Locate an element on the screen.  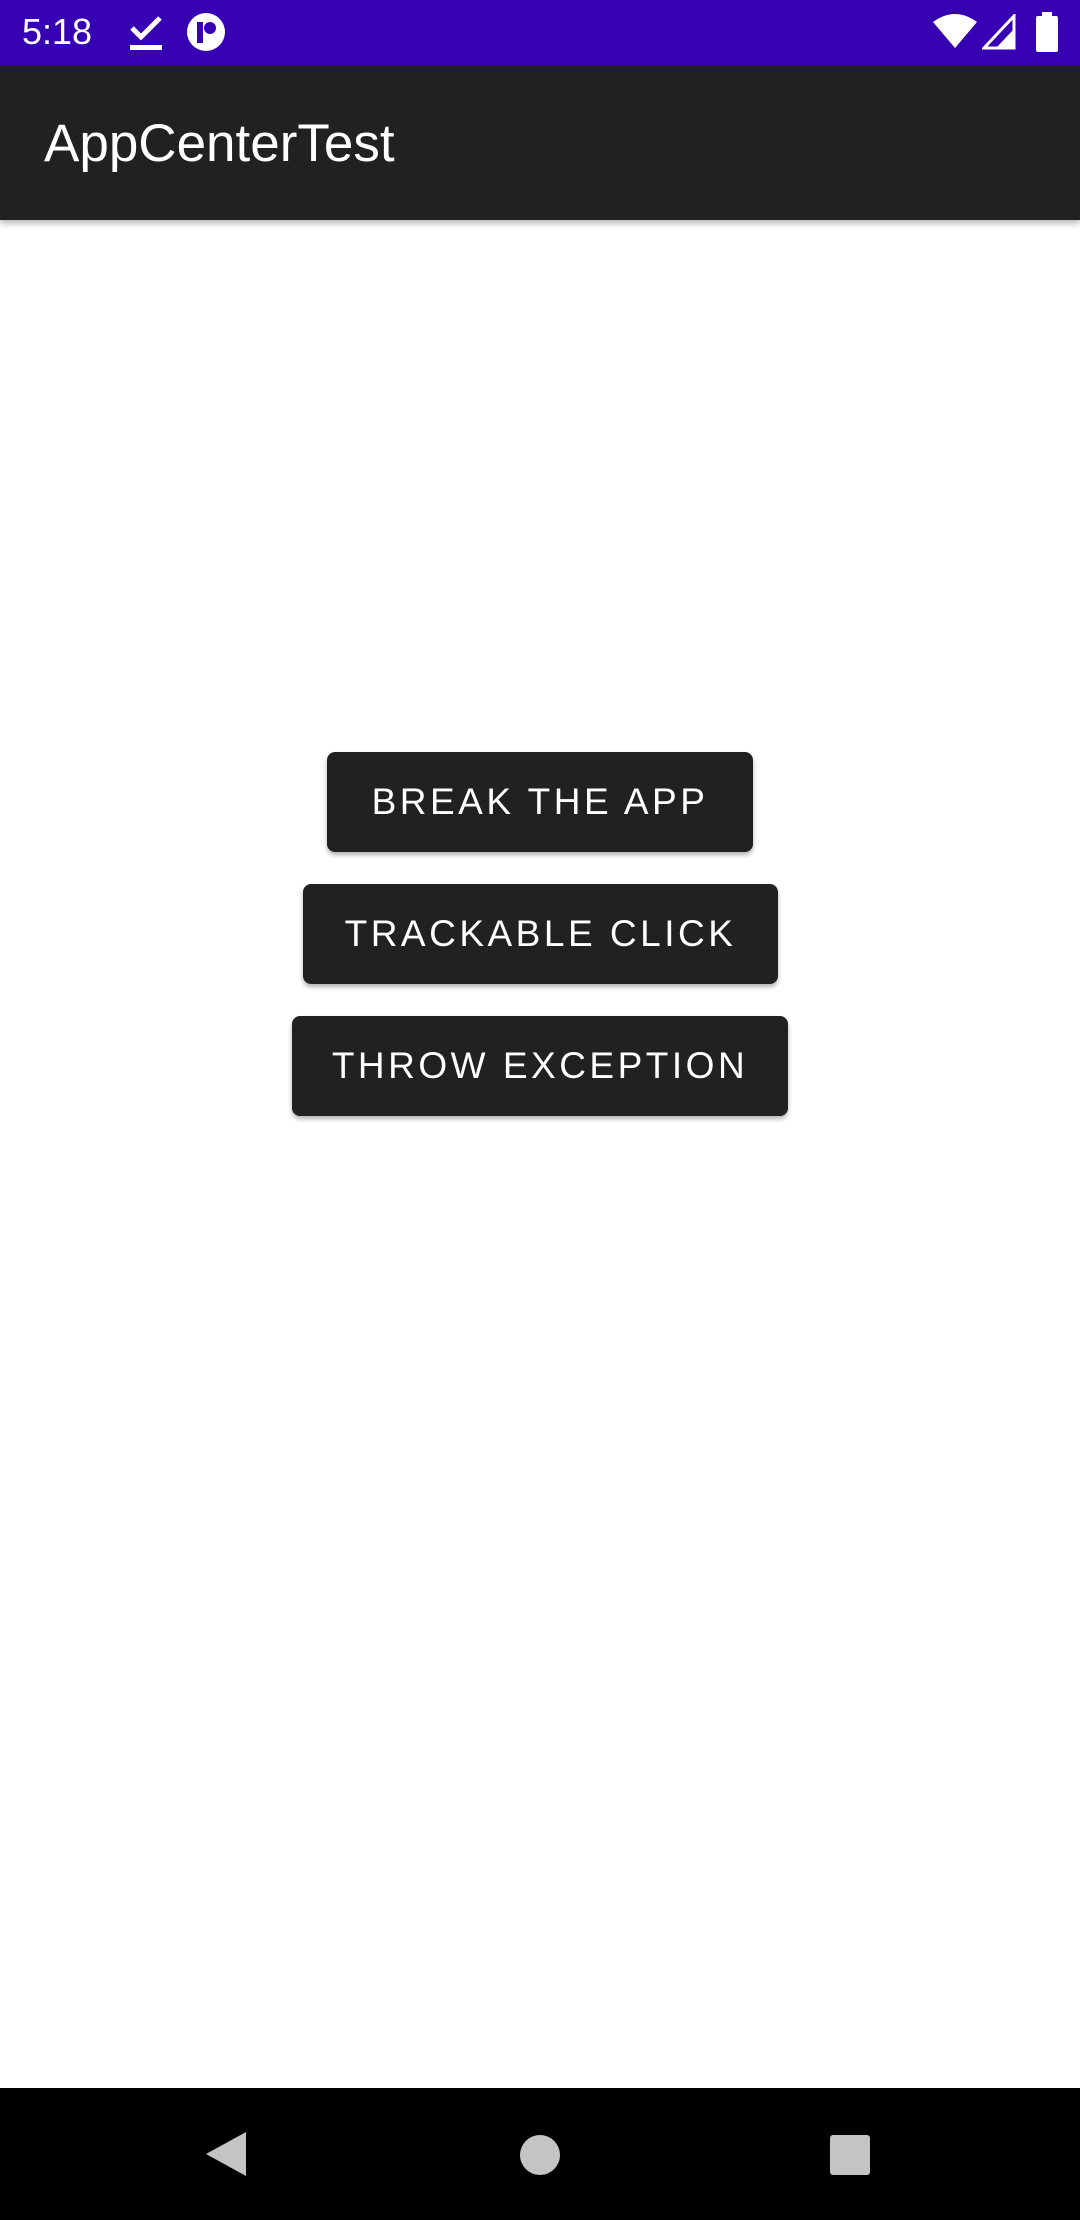
download-done-icon is located at coordinates (146, 33).